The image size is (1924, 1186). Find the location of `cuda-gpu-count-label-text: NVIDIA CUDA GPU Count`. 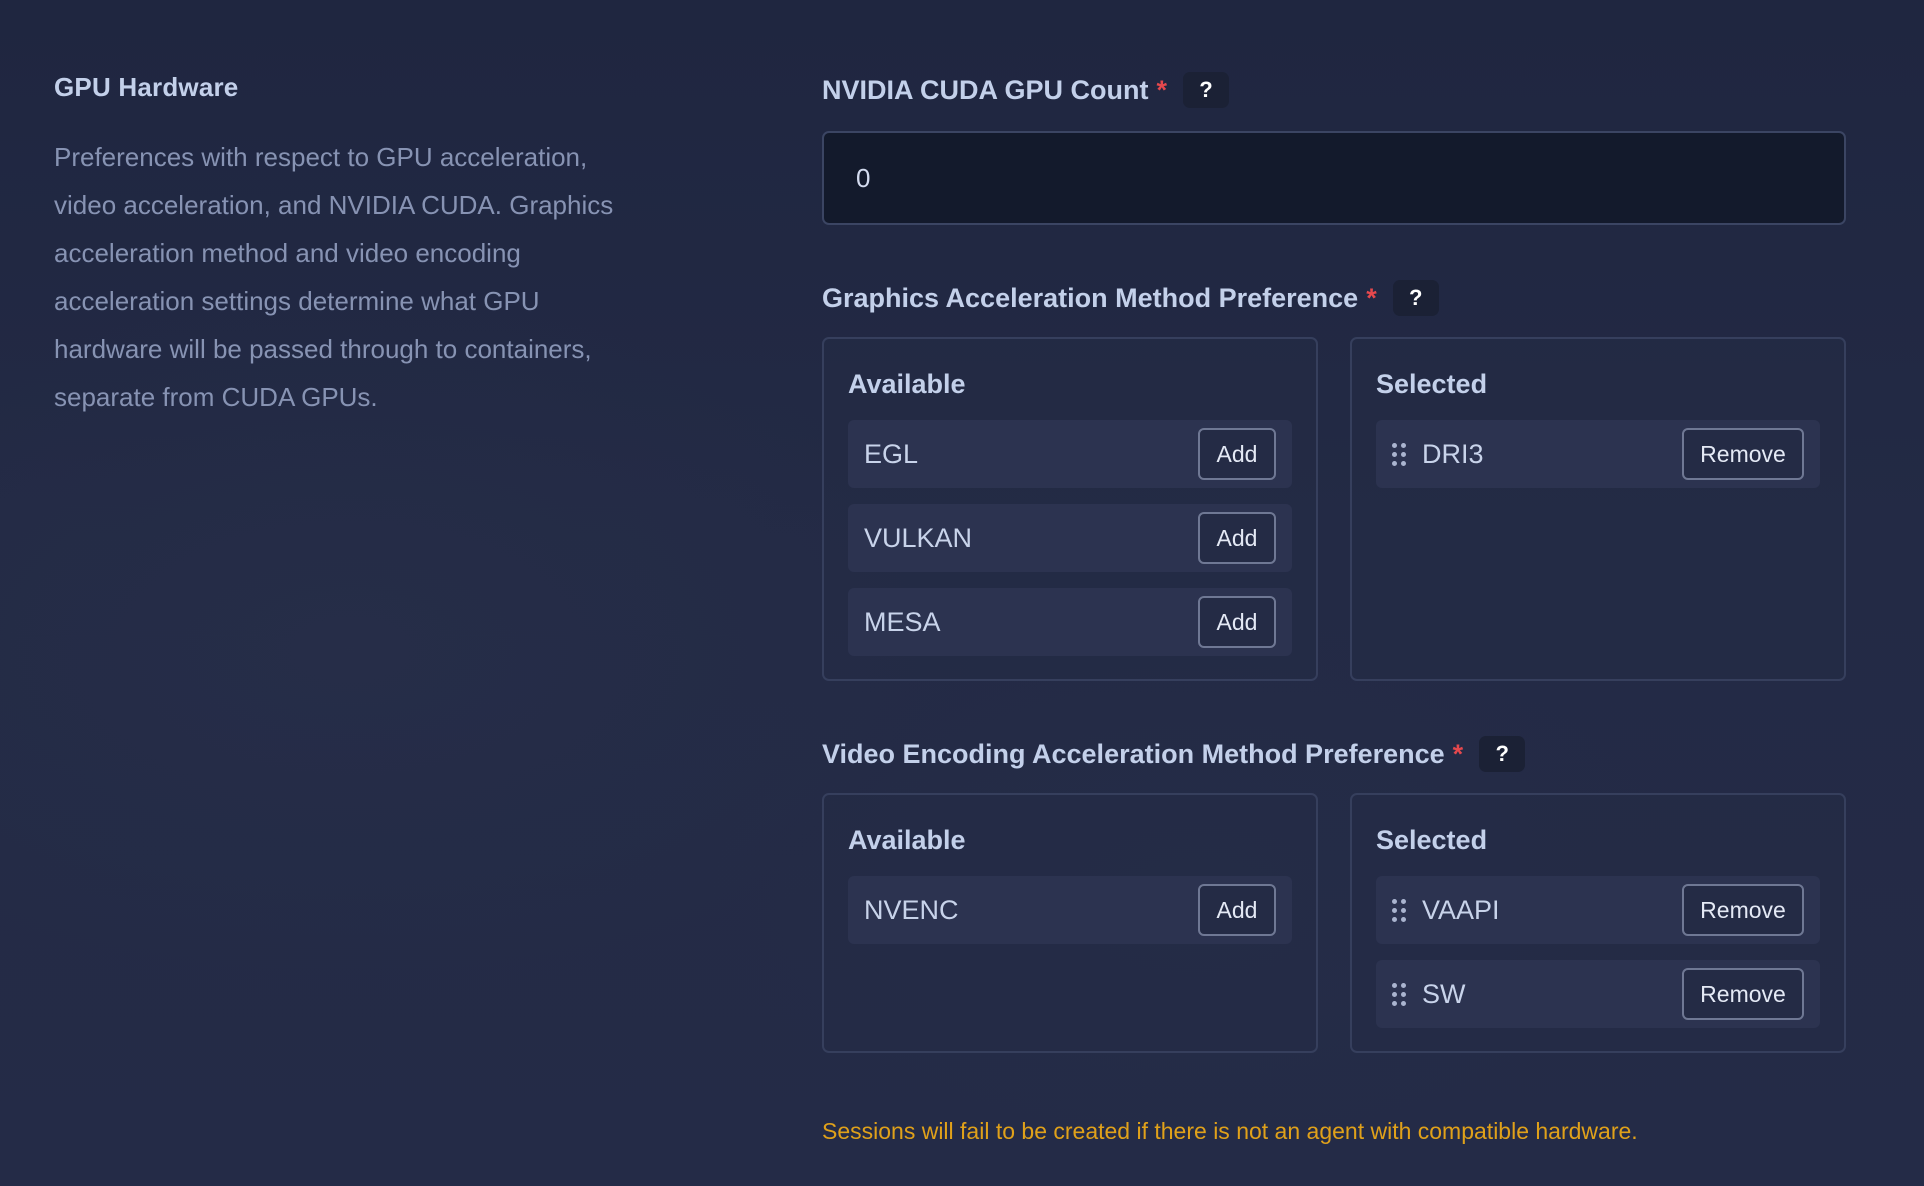

cuda-gpu-count-label-text: NVIDIA CUDA GPU Count is located at coordinates (985, 89).